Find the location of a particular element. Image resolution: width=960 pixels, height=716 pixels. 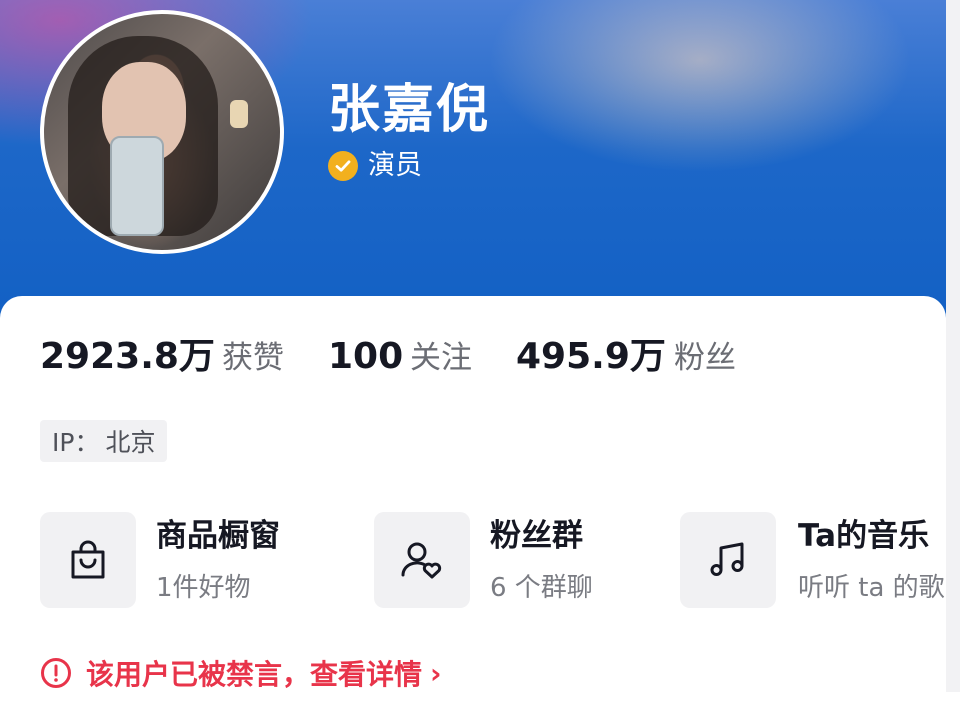

profile-name: 张嘉倪 is located at coordinates (409, 110).